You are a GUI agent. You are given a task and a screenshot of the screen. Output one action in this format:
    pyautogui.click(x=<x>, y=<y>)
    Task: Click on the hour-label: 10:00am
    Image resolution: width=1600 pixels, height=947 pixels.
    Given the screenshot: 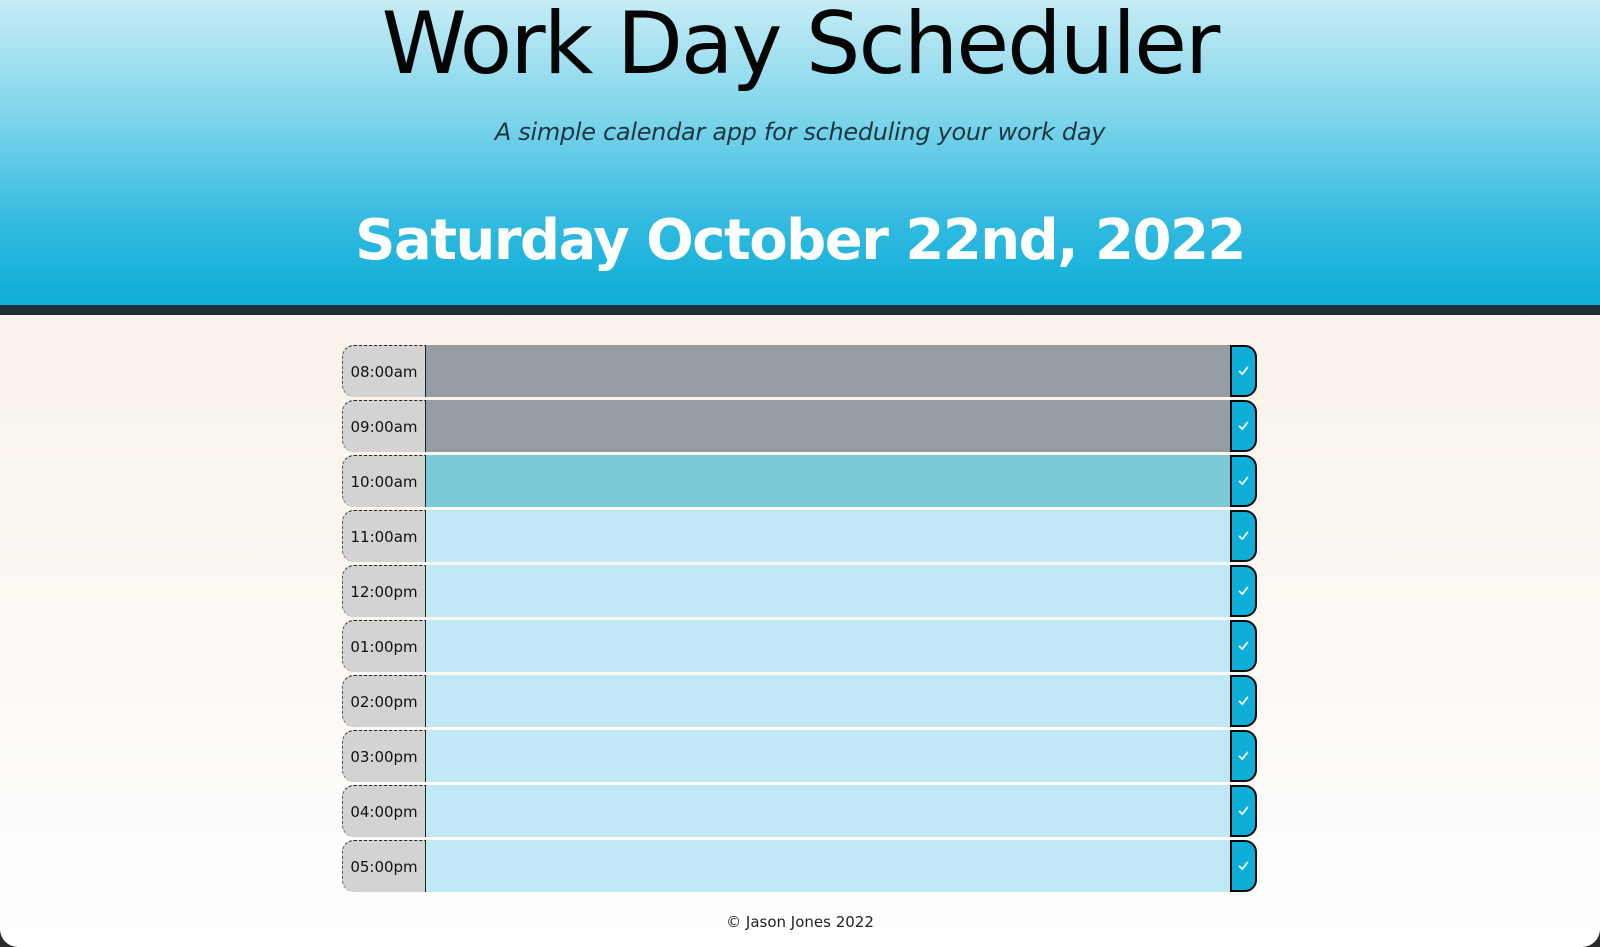 What is the action you would take?
    pyautogui.click(x=384, y=481)
    